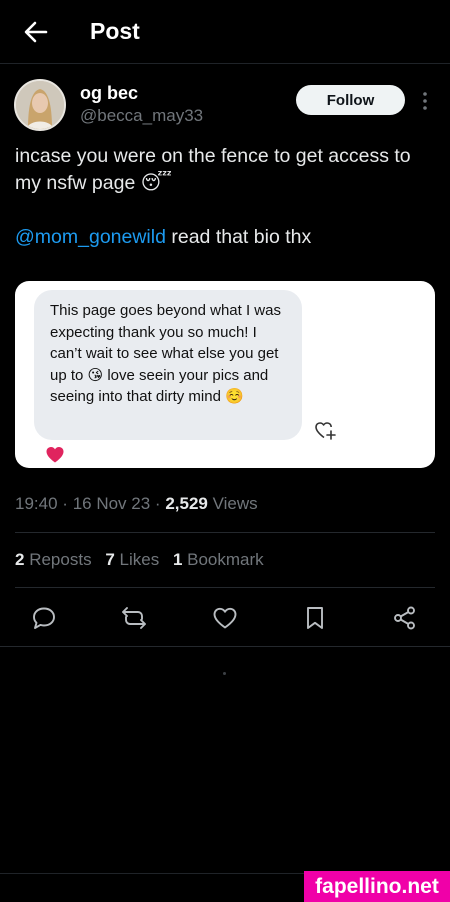 Image resolution: width=450 pixels, height=902 pixels. I want to click on post-text-line-2-rest: read that bio thx, so click(238, 237).